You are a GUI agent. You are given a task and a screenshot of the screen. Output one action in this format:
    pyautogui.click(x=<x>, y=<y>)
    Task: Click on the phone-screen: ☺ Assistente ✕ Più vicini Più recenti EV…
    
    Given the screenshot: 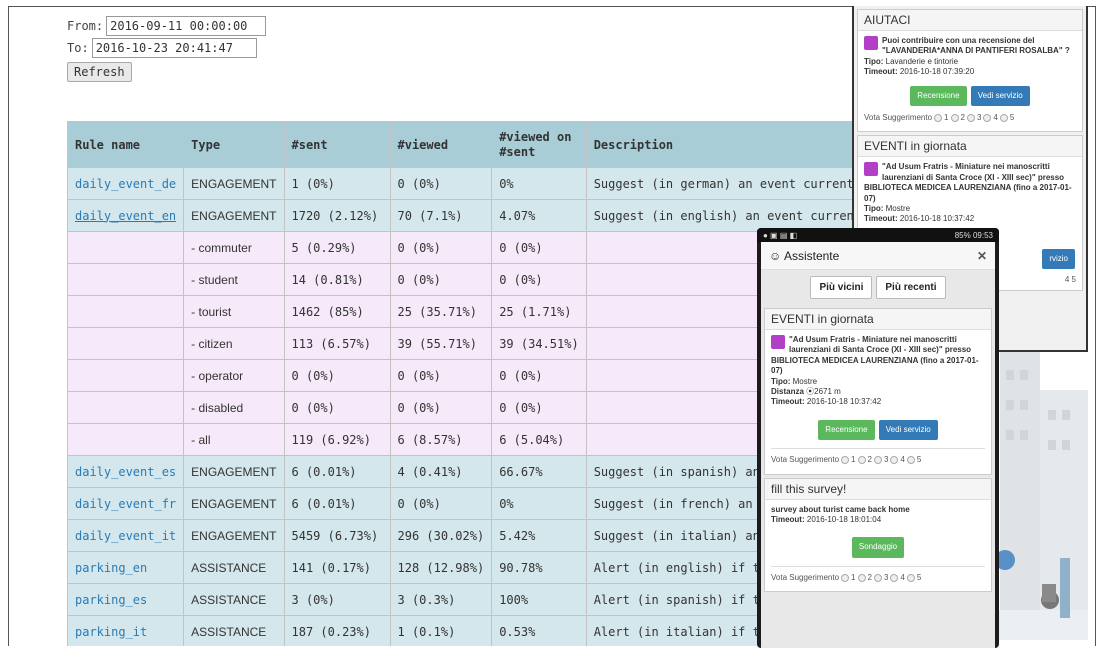 What is the action you would take?
    pyautogui.click(x=878, y=445)
    